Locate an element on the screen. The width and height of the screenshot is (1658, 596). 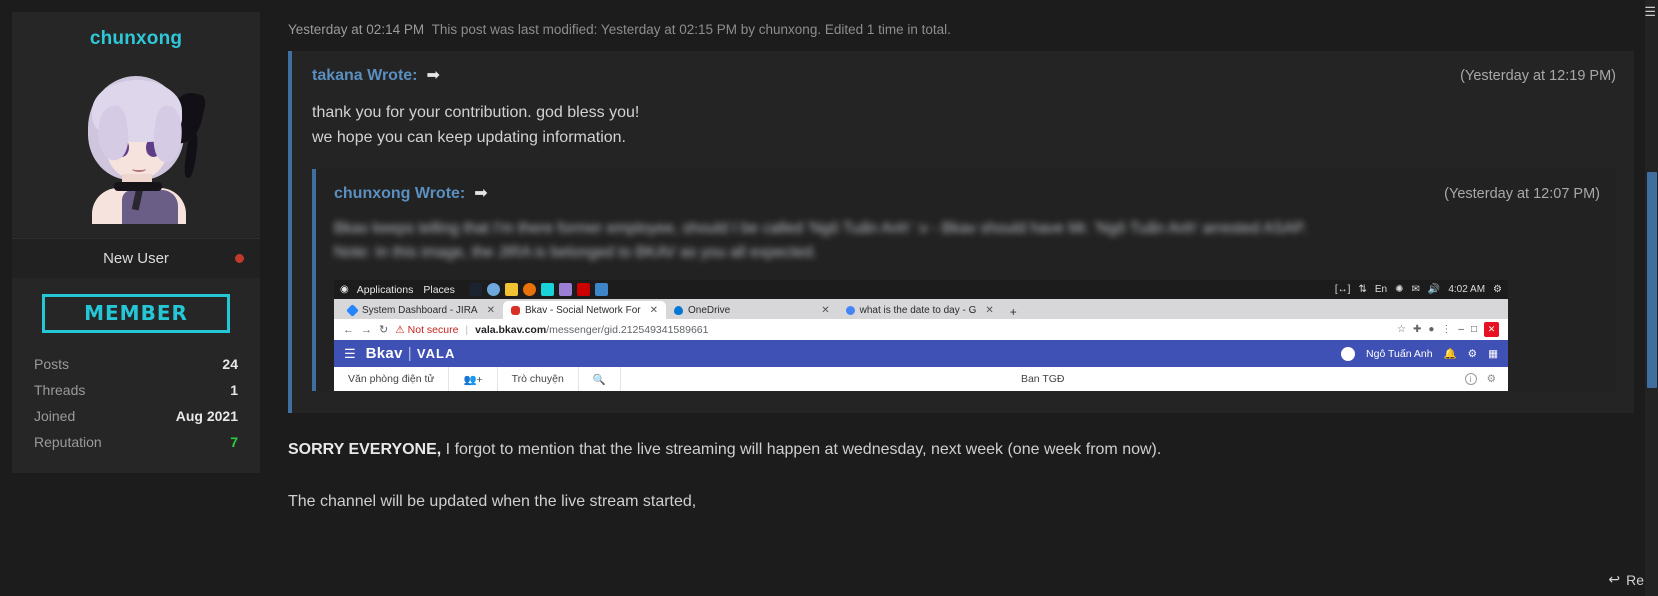
stat-value: 24 is located at coordinates (230, 364).